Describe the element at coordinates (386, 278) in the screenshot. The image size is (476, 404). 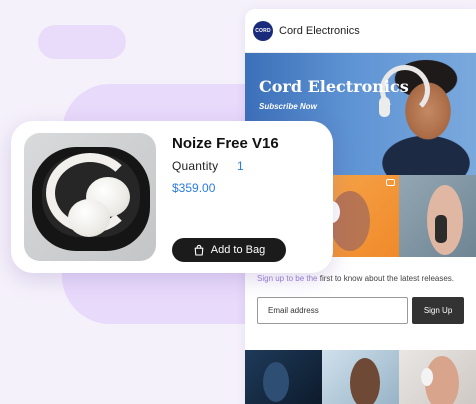
I see `signup-body-text: first to know about the latest releases.` at that location.